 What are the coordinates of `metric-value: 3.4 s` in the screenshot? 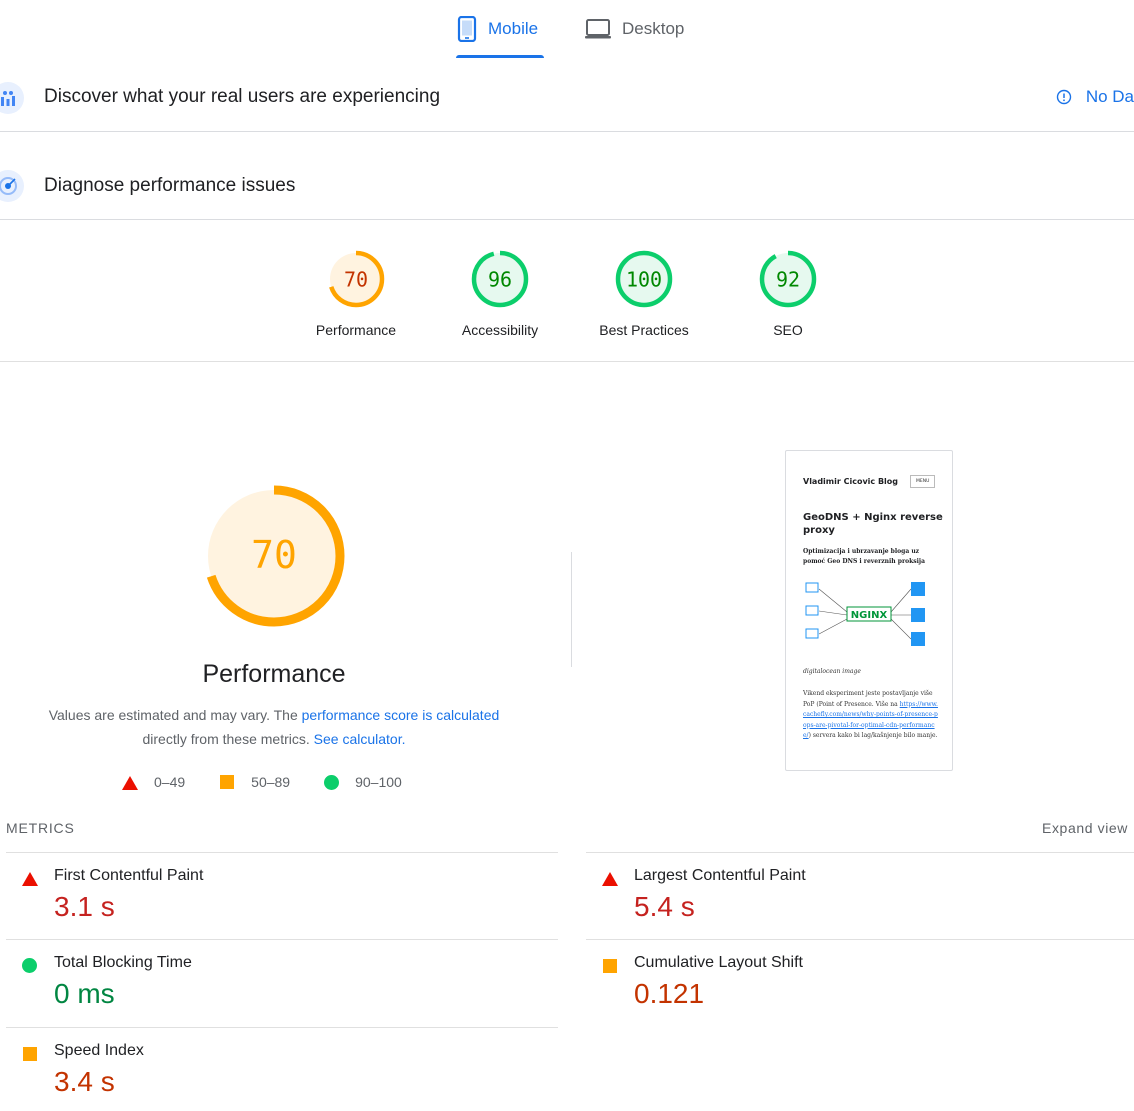 It's located at (84, 1081).